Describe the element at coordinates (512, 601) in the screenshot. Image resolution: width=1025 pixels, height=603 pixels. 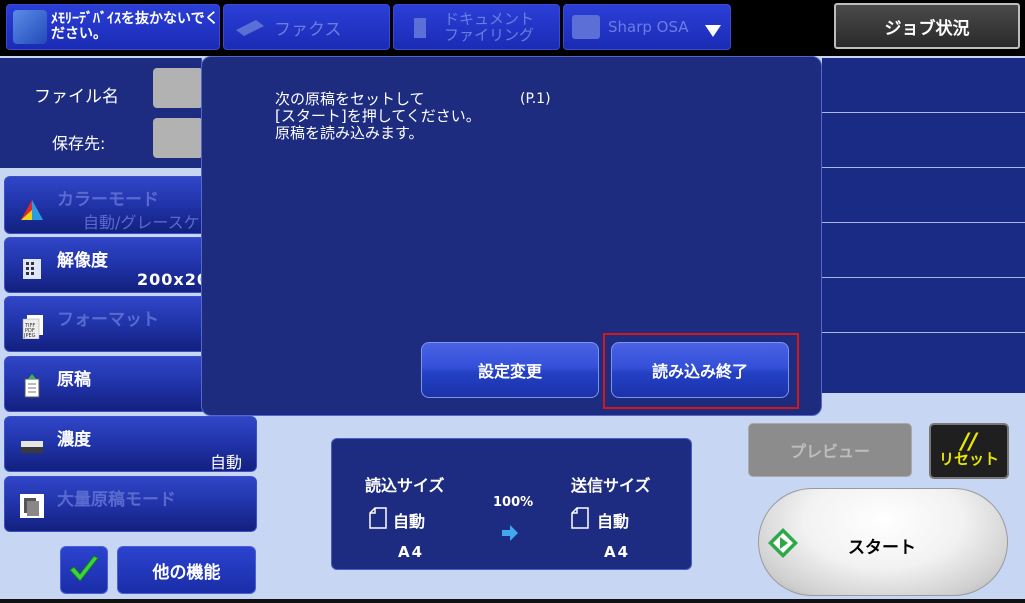
I see `bottom-border` at that location.